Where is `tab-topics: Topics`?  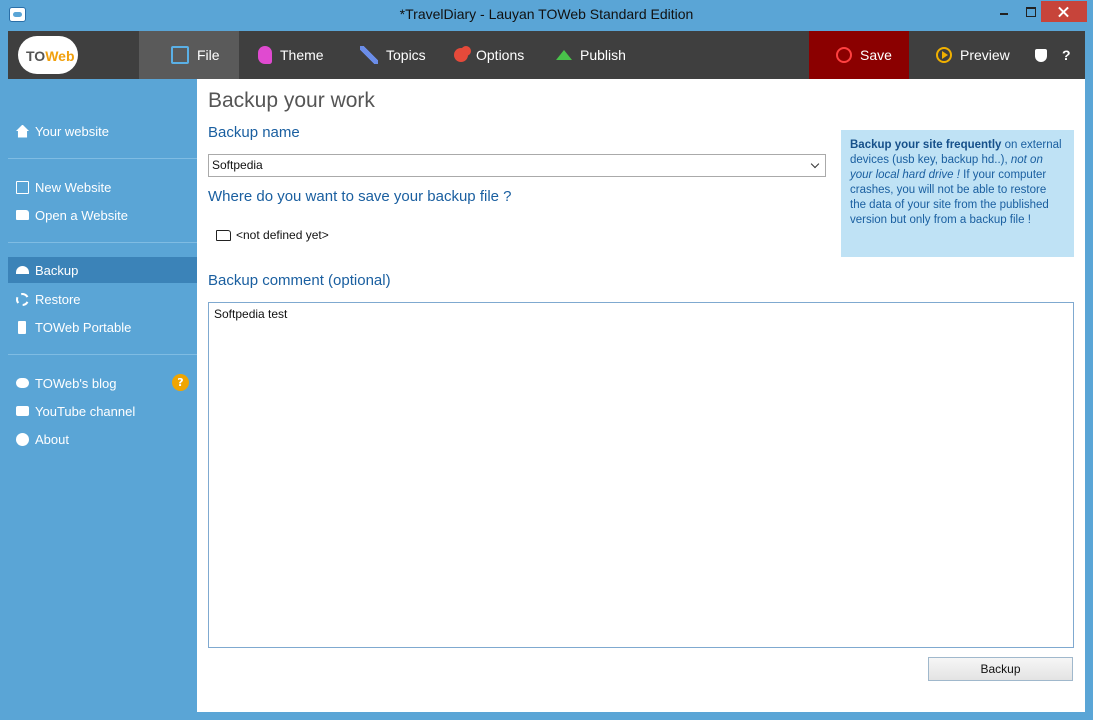 tab-topics: Topics is located at coordinates (393, 55).